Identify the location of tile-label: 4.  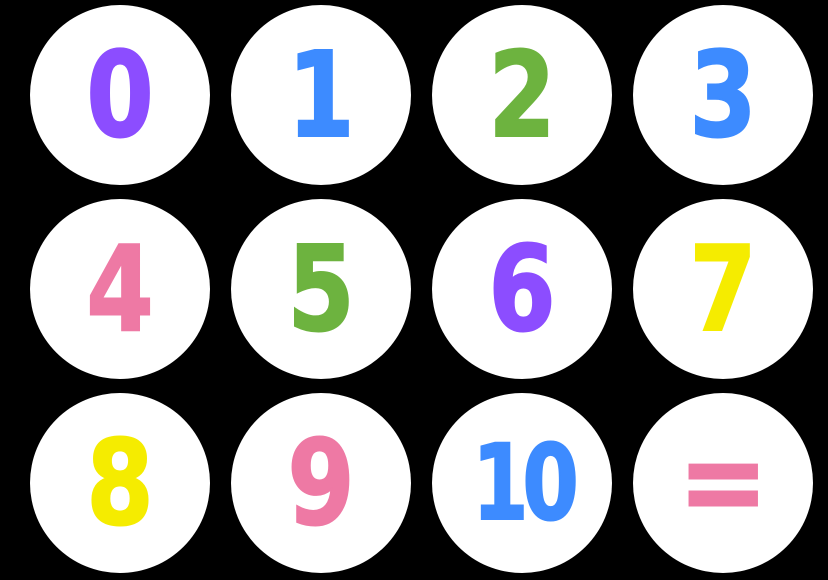
(120, 289).